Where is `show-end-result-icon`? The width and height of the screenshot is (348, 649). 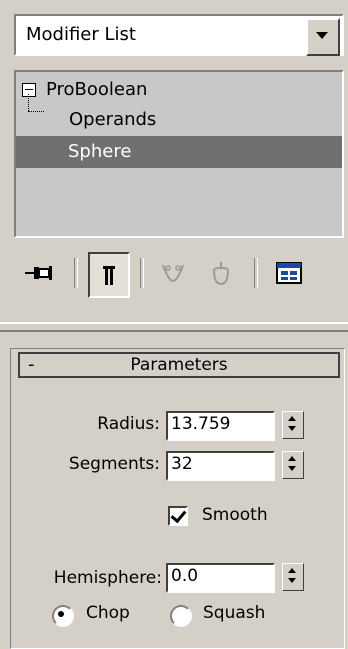
show-end-result-icon is located at coordinates (109, 275).